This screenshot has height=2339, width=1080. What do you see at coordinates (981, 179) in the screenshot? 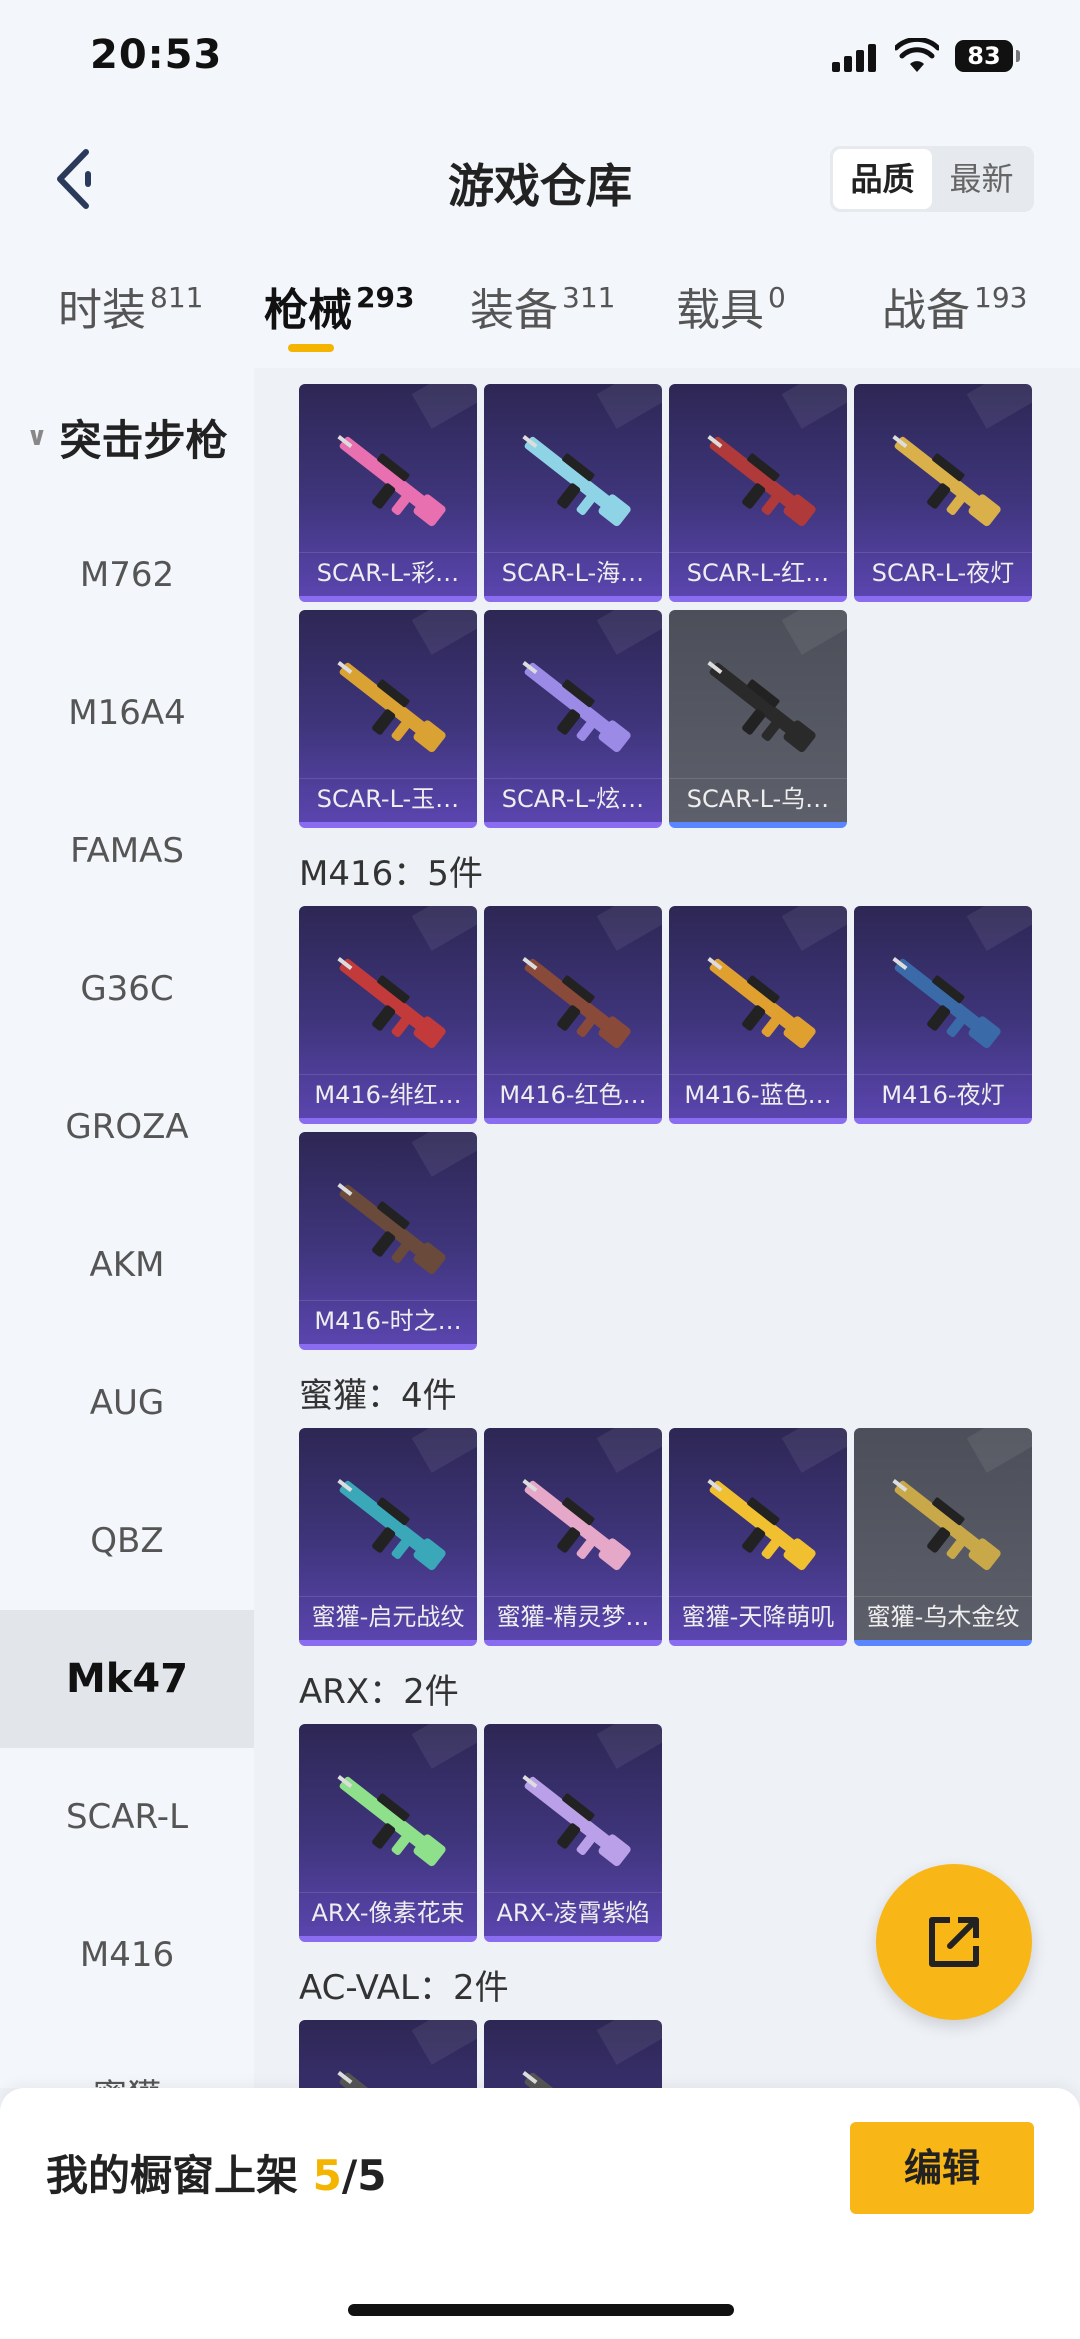
I see `sort-newest-button: 最新` at bounding box center [981, 179].